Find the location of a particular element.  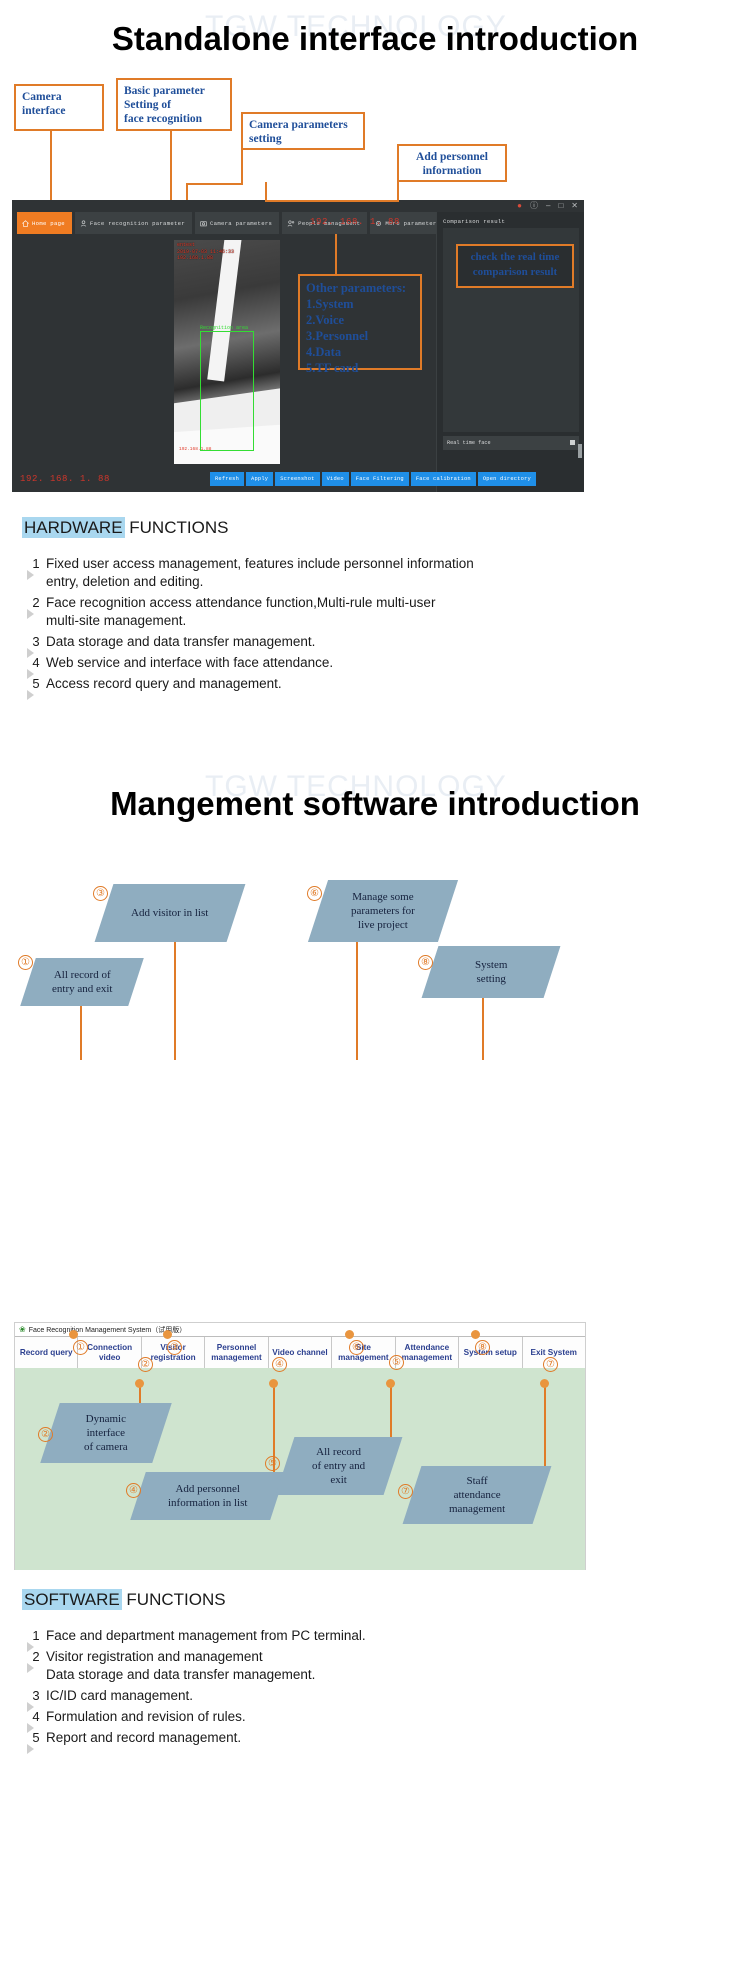

annotation-number-3-marker: ③ is located at coordinates (174, 1347).